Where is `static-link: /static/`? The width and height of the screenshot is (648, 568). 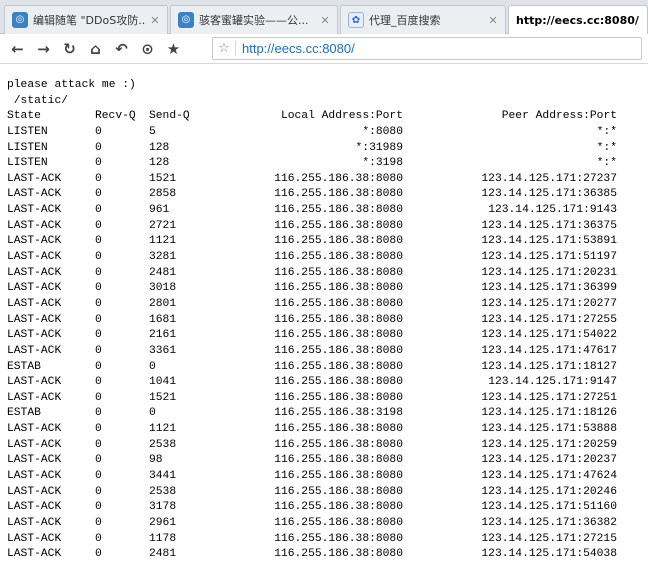
static-link: /static/ is located at coordinates (327, 102).